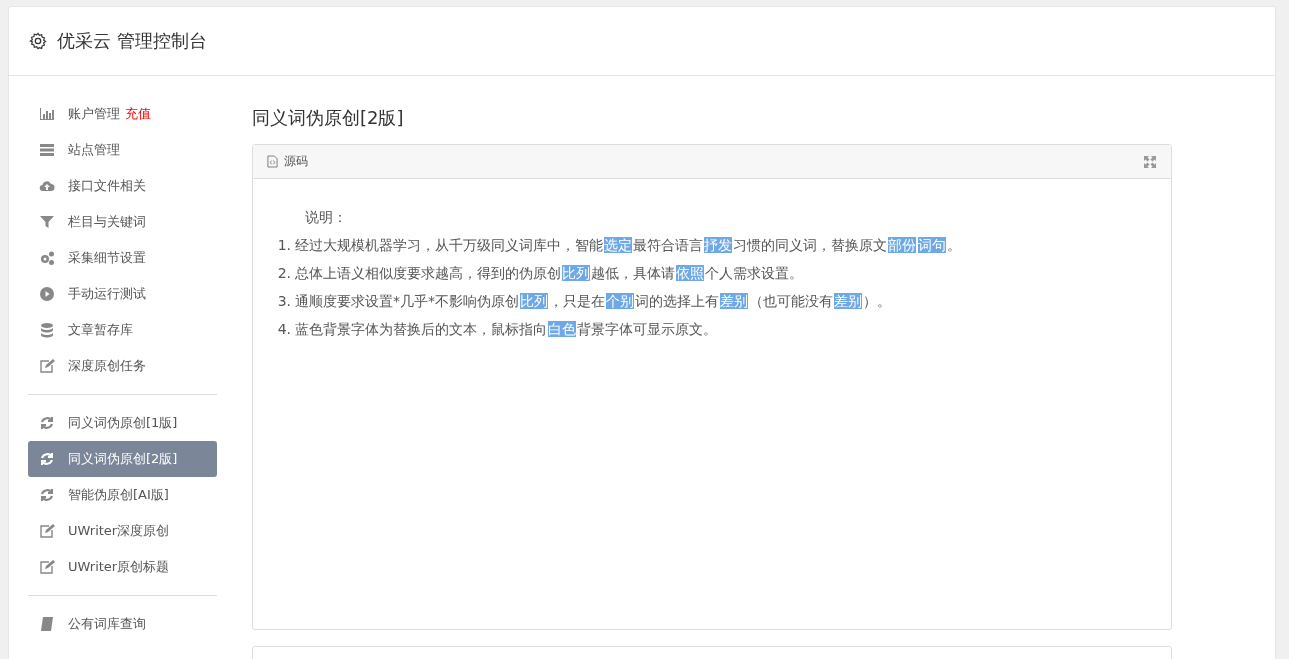 The height and width of the screenshot is (659, 1289). What do you see at coordinates (47, 330) in the screenshot?
I see `database-icon` at bounding box center [47, 330].